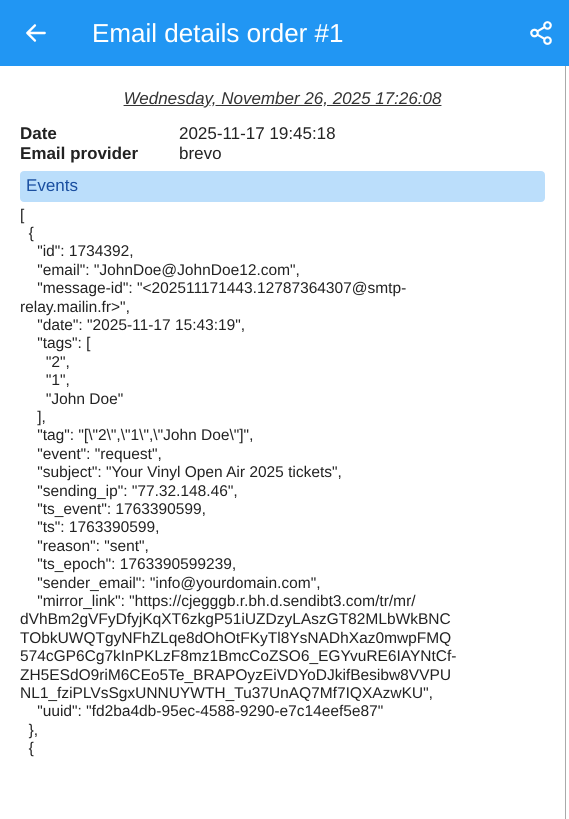 The height and width of the screenshot is (819, 569). I want to click on json-line: "ts": 1763390599,, so click(98, 528).